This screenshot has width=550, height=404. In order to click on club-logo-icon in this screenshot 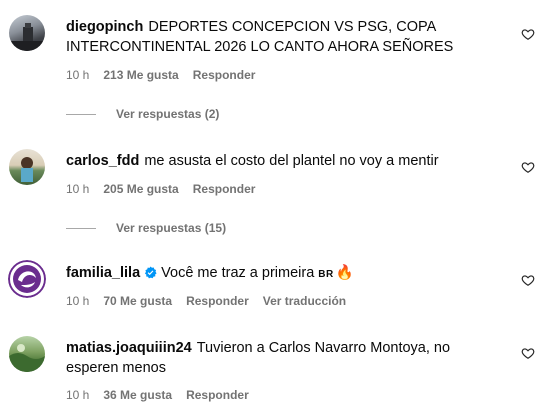, I will do `click(27, 279)`.